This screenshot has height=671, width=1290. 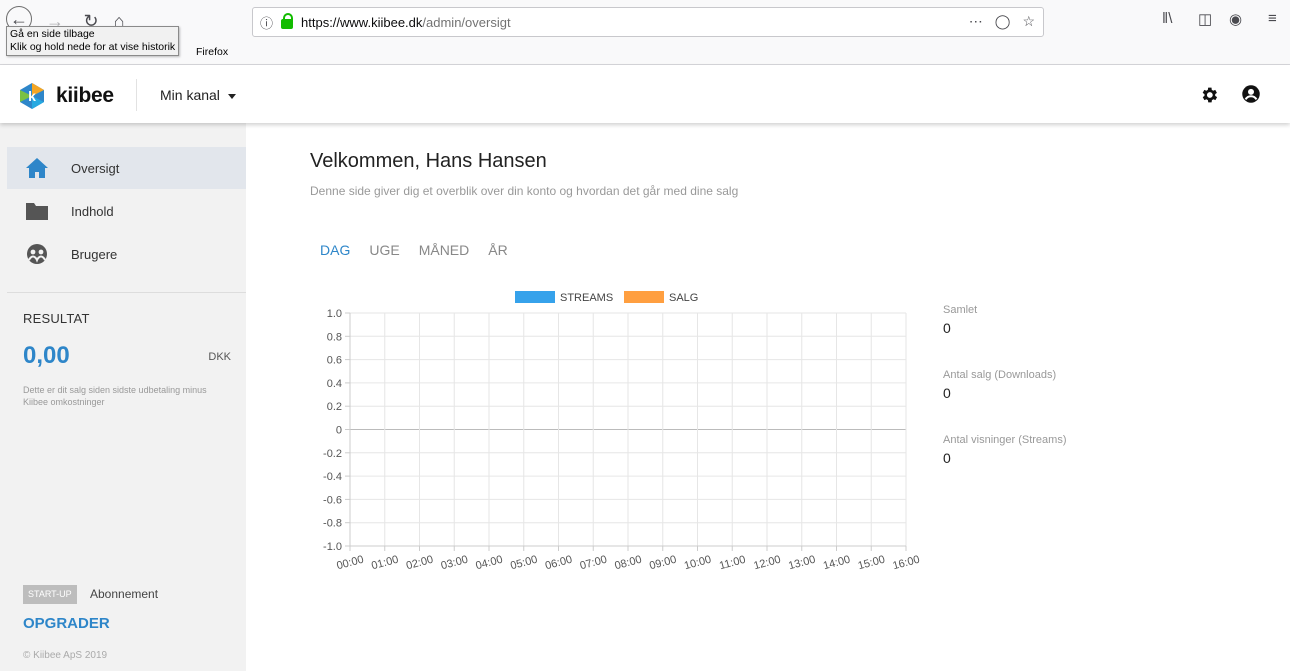 What do you see at coordinates (802, 563) in the screenshot?
I see `x-tick-label: 13:00` at bounding box center [802, 563].